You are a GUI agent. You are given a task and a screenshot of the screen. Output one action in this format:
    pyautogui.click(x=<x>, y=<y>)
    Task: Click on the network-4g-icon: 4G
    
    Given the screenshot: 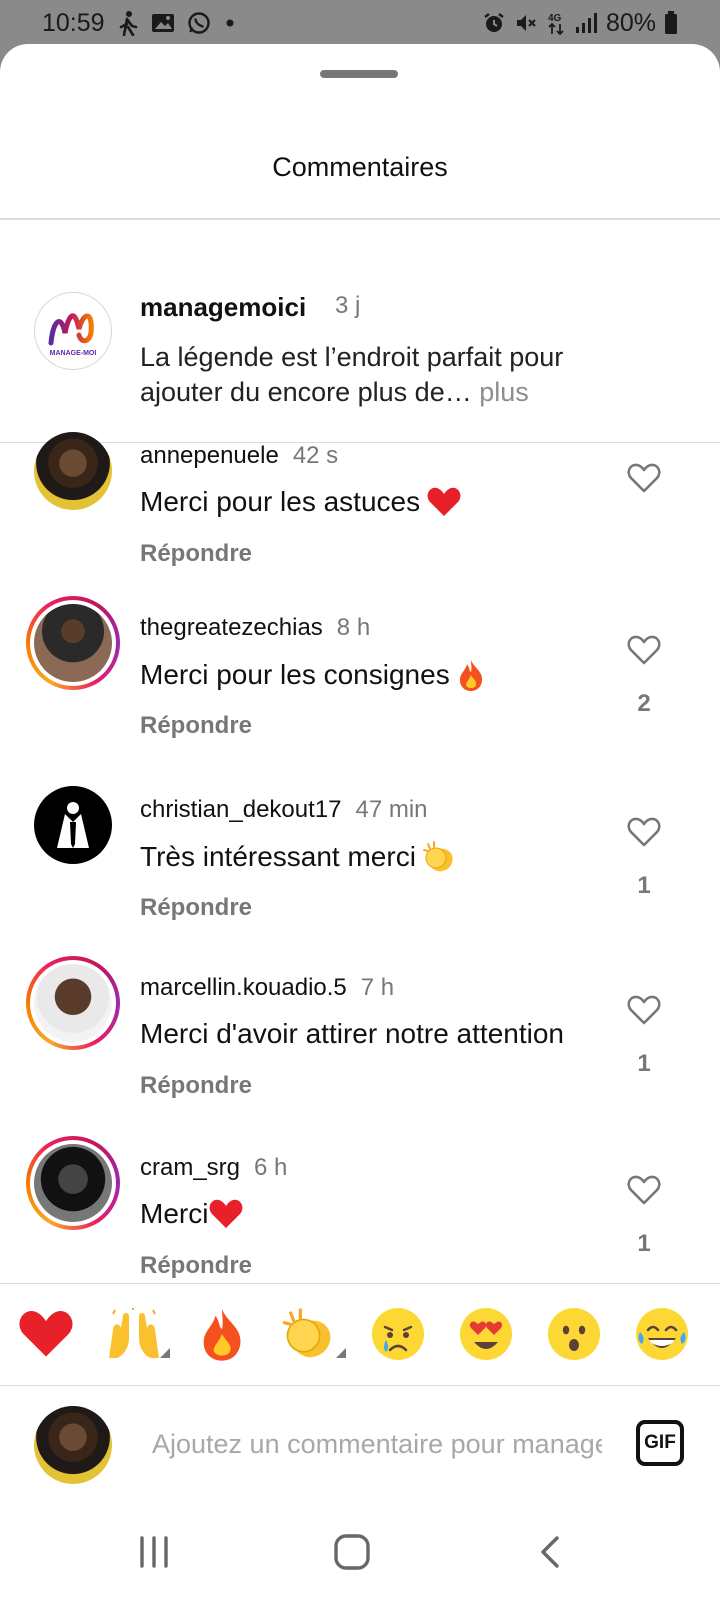 What is the action you would take?
    pyautogui.click(x=556, y=23)
    